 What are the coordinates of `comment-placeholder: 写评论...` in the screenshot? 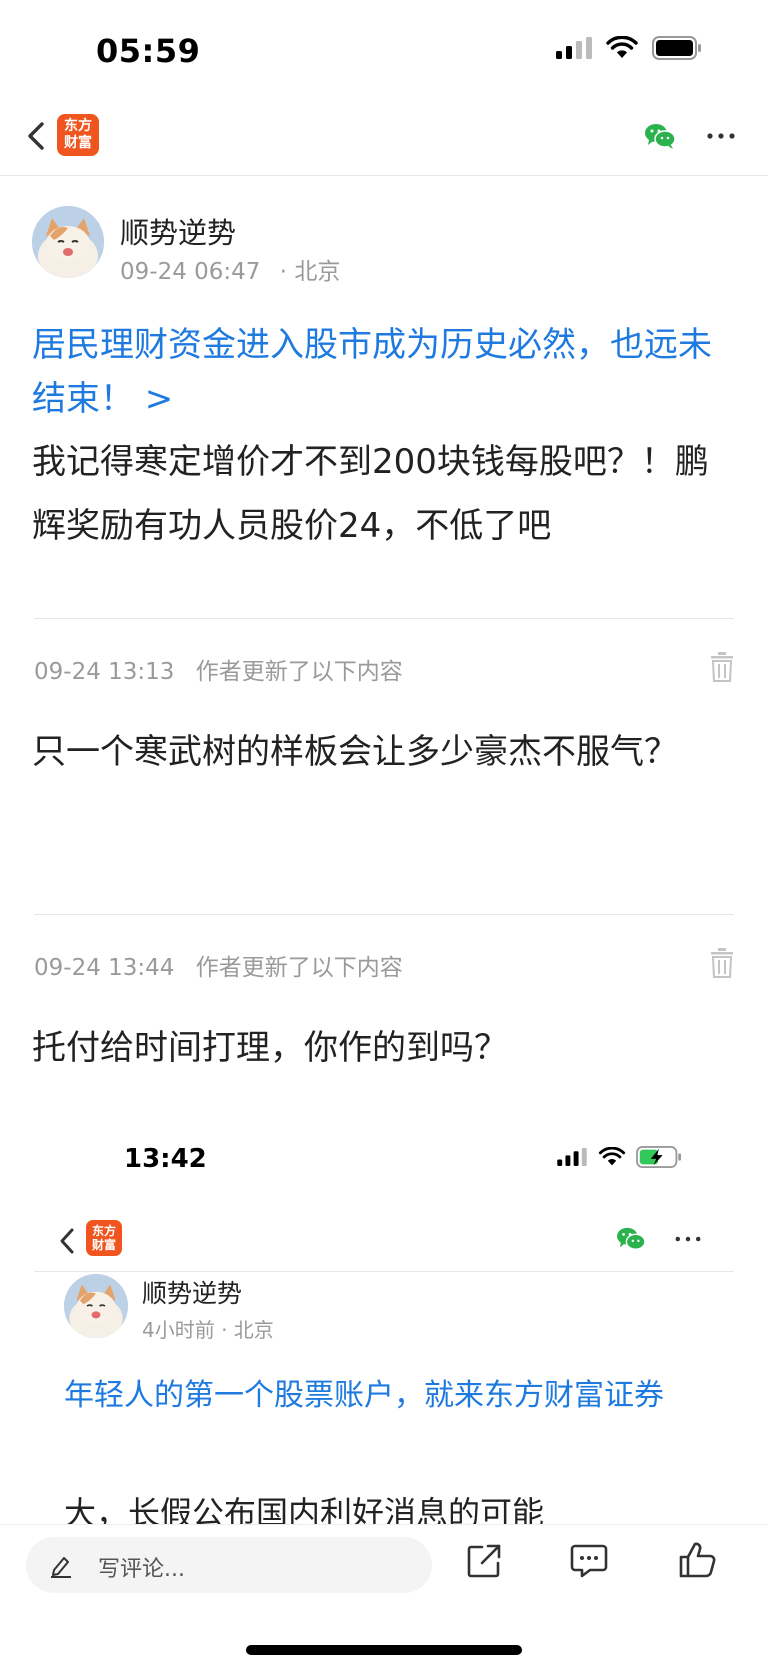 It's located at (141, 1569).